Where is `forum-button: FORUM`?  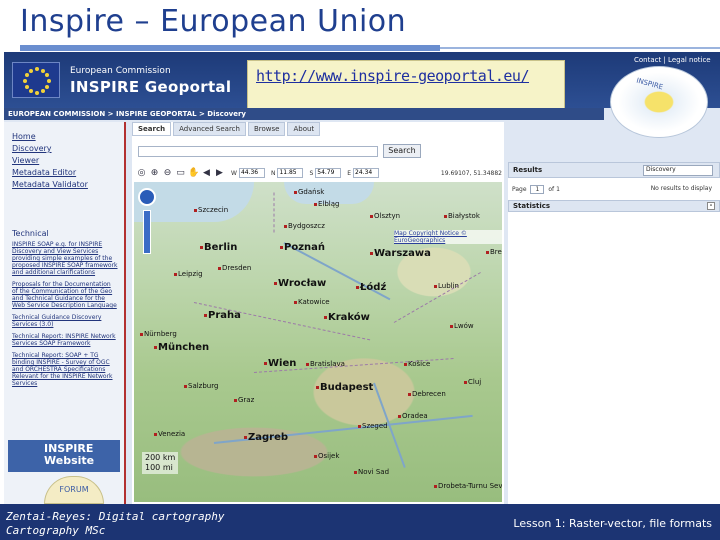
forum-button: FORUM is located at coordinates (74, 490).